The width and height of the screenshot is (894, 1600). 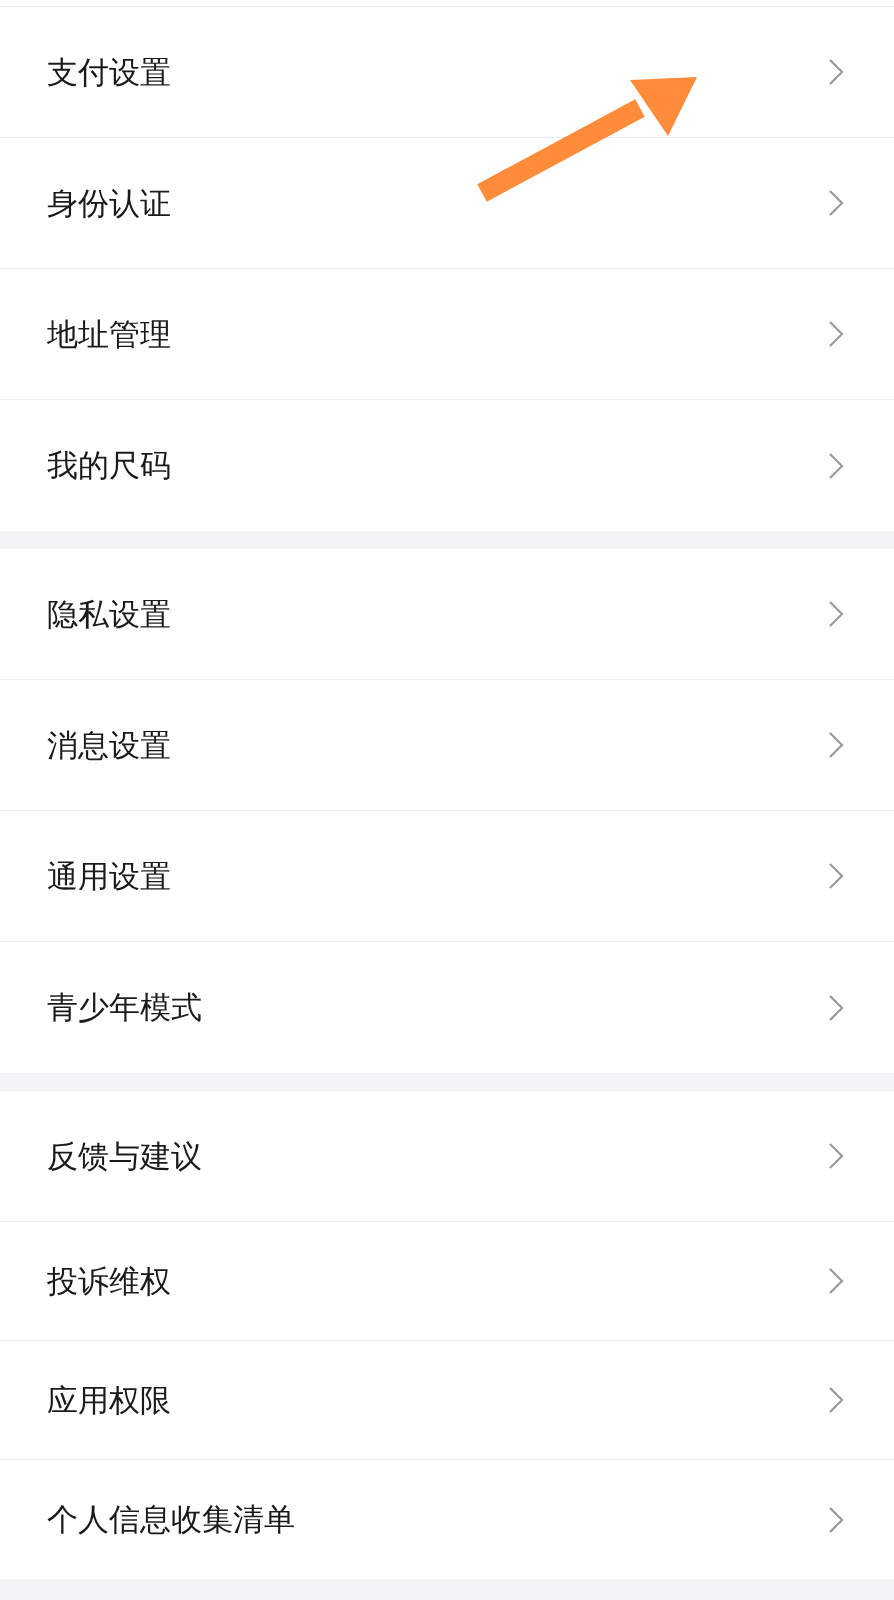 I want to click on settings-item-label: 青少年模式, so click(x=124, y=1008).